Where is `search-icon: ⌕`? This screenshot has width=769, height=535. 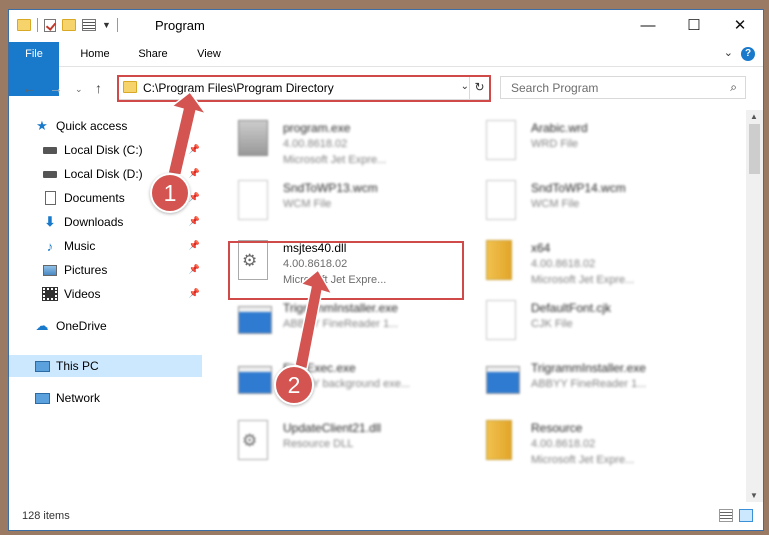 search-icon: ⌕ is located at coordinates (733, 87).